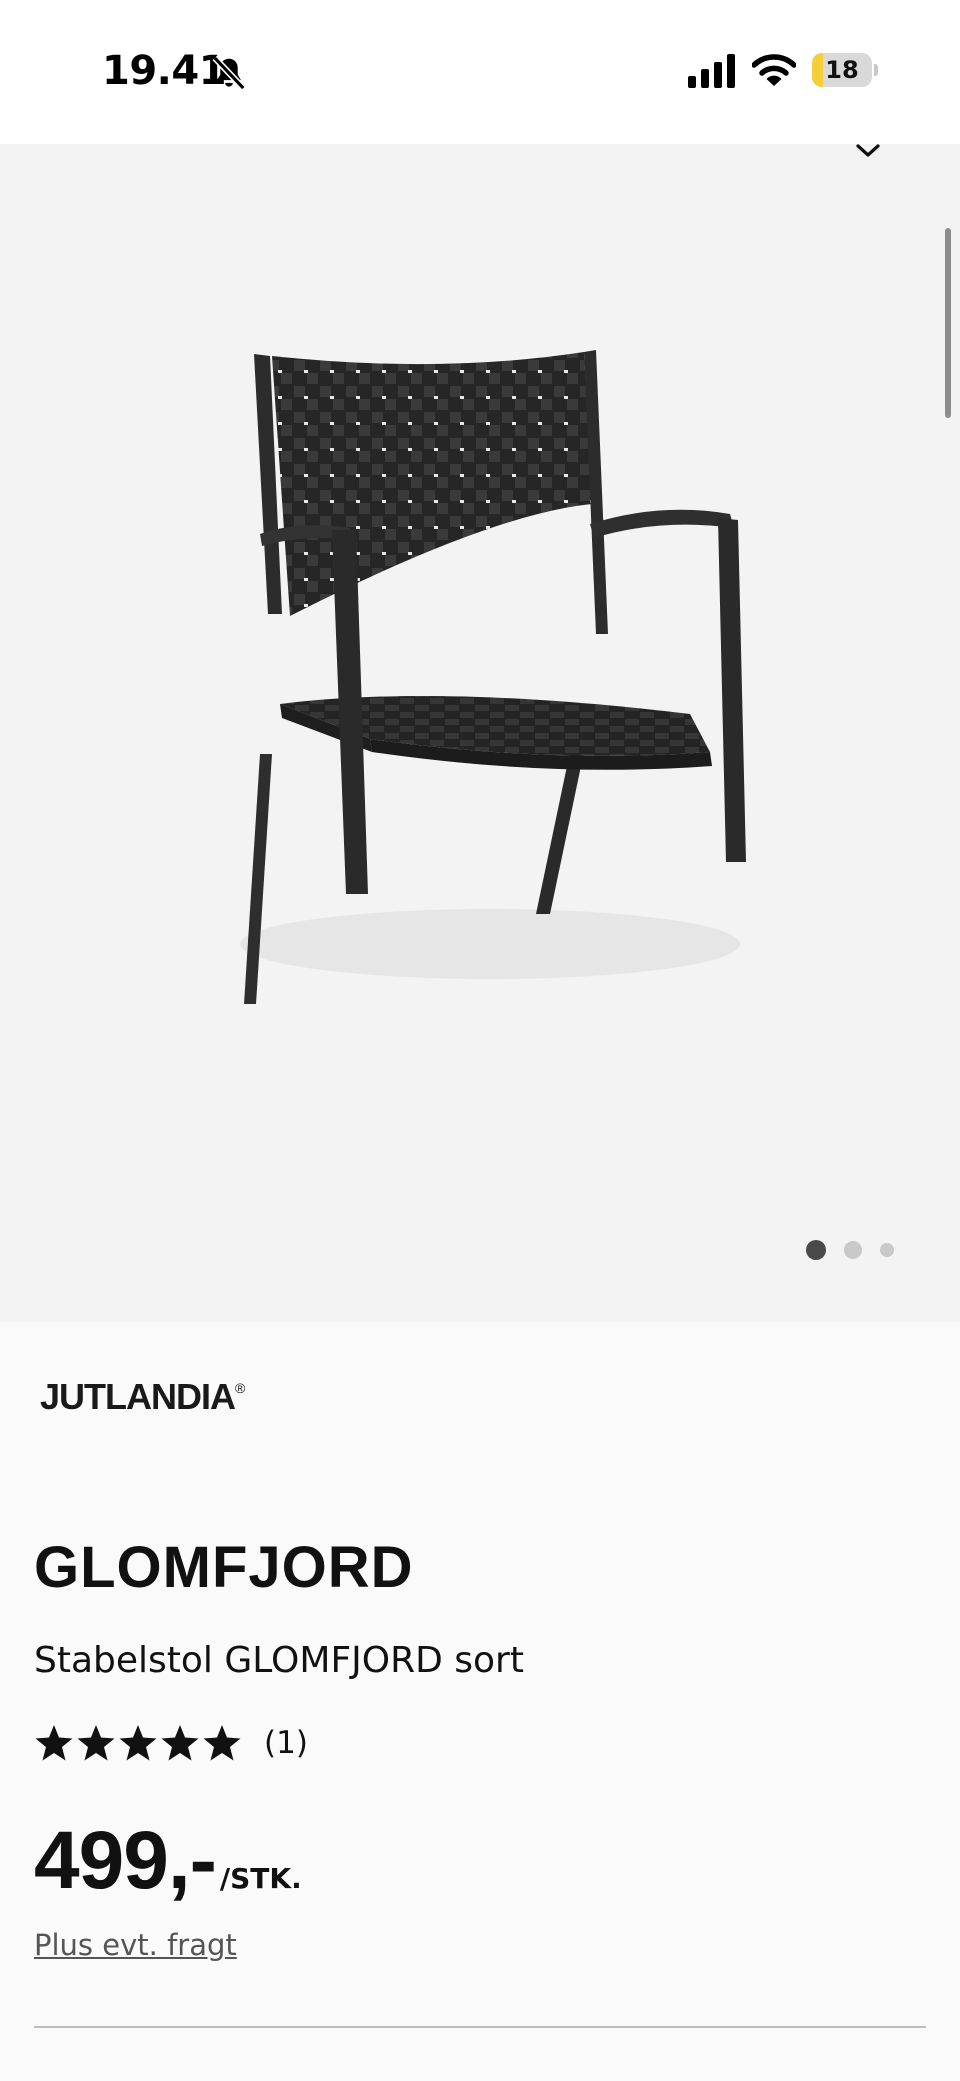 The width and height of the screenshot is (960, 2081). What do you see at coordinates (229, 73) in the screenshot?
I see `bell-slash-icon` at bounding box center [229, 73].